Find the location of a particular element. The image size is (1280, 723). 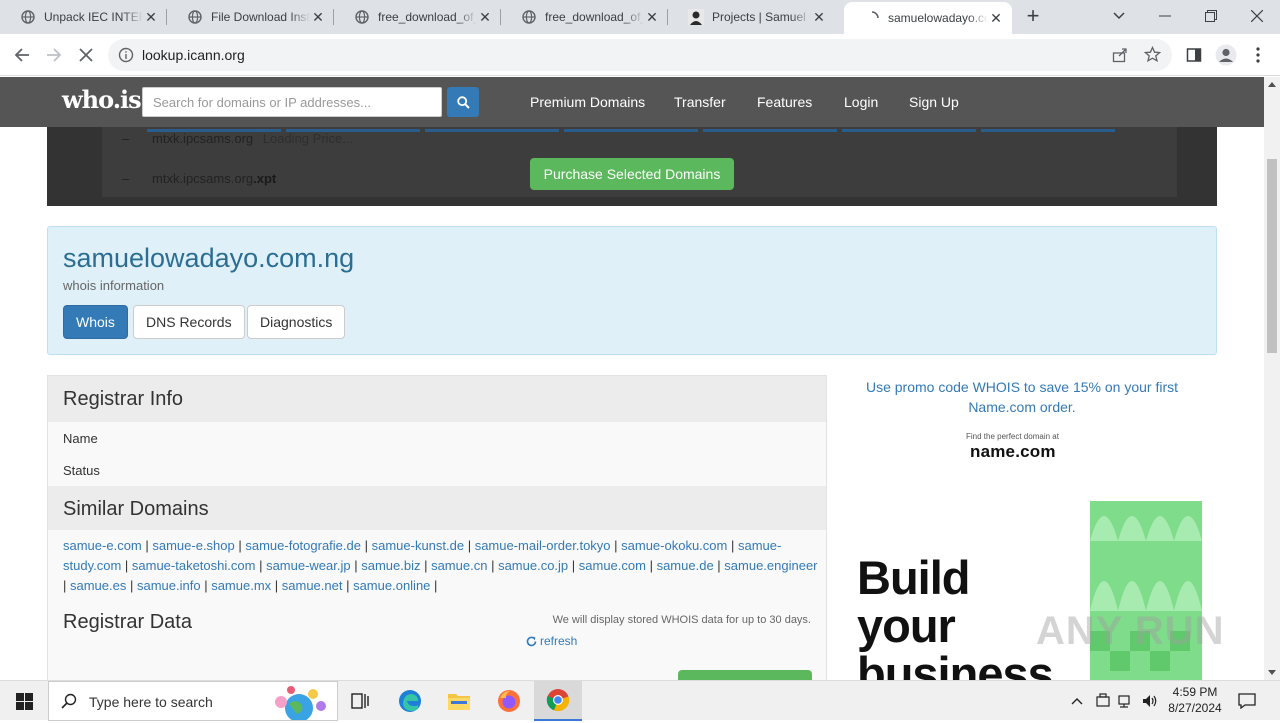

similar-domain-link: samue-taketoshi.com is located at coordinates (194, 565).